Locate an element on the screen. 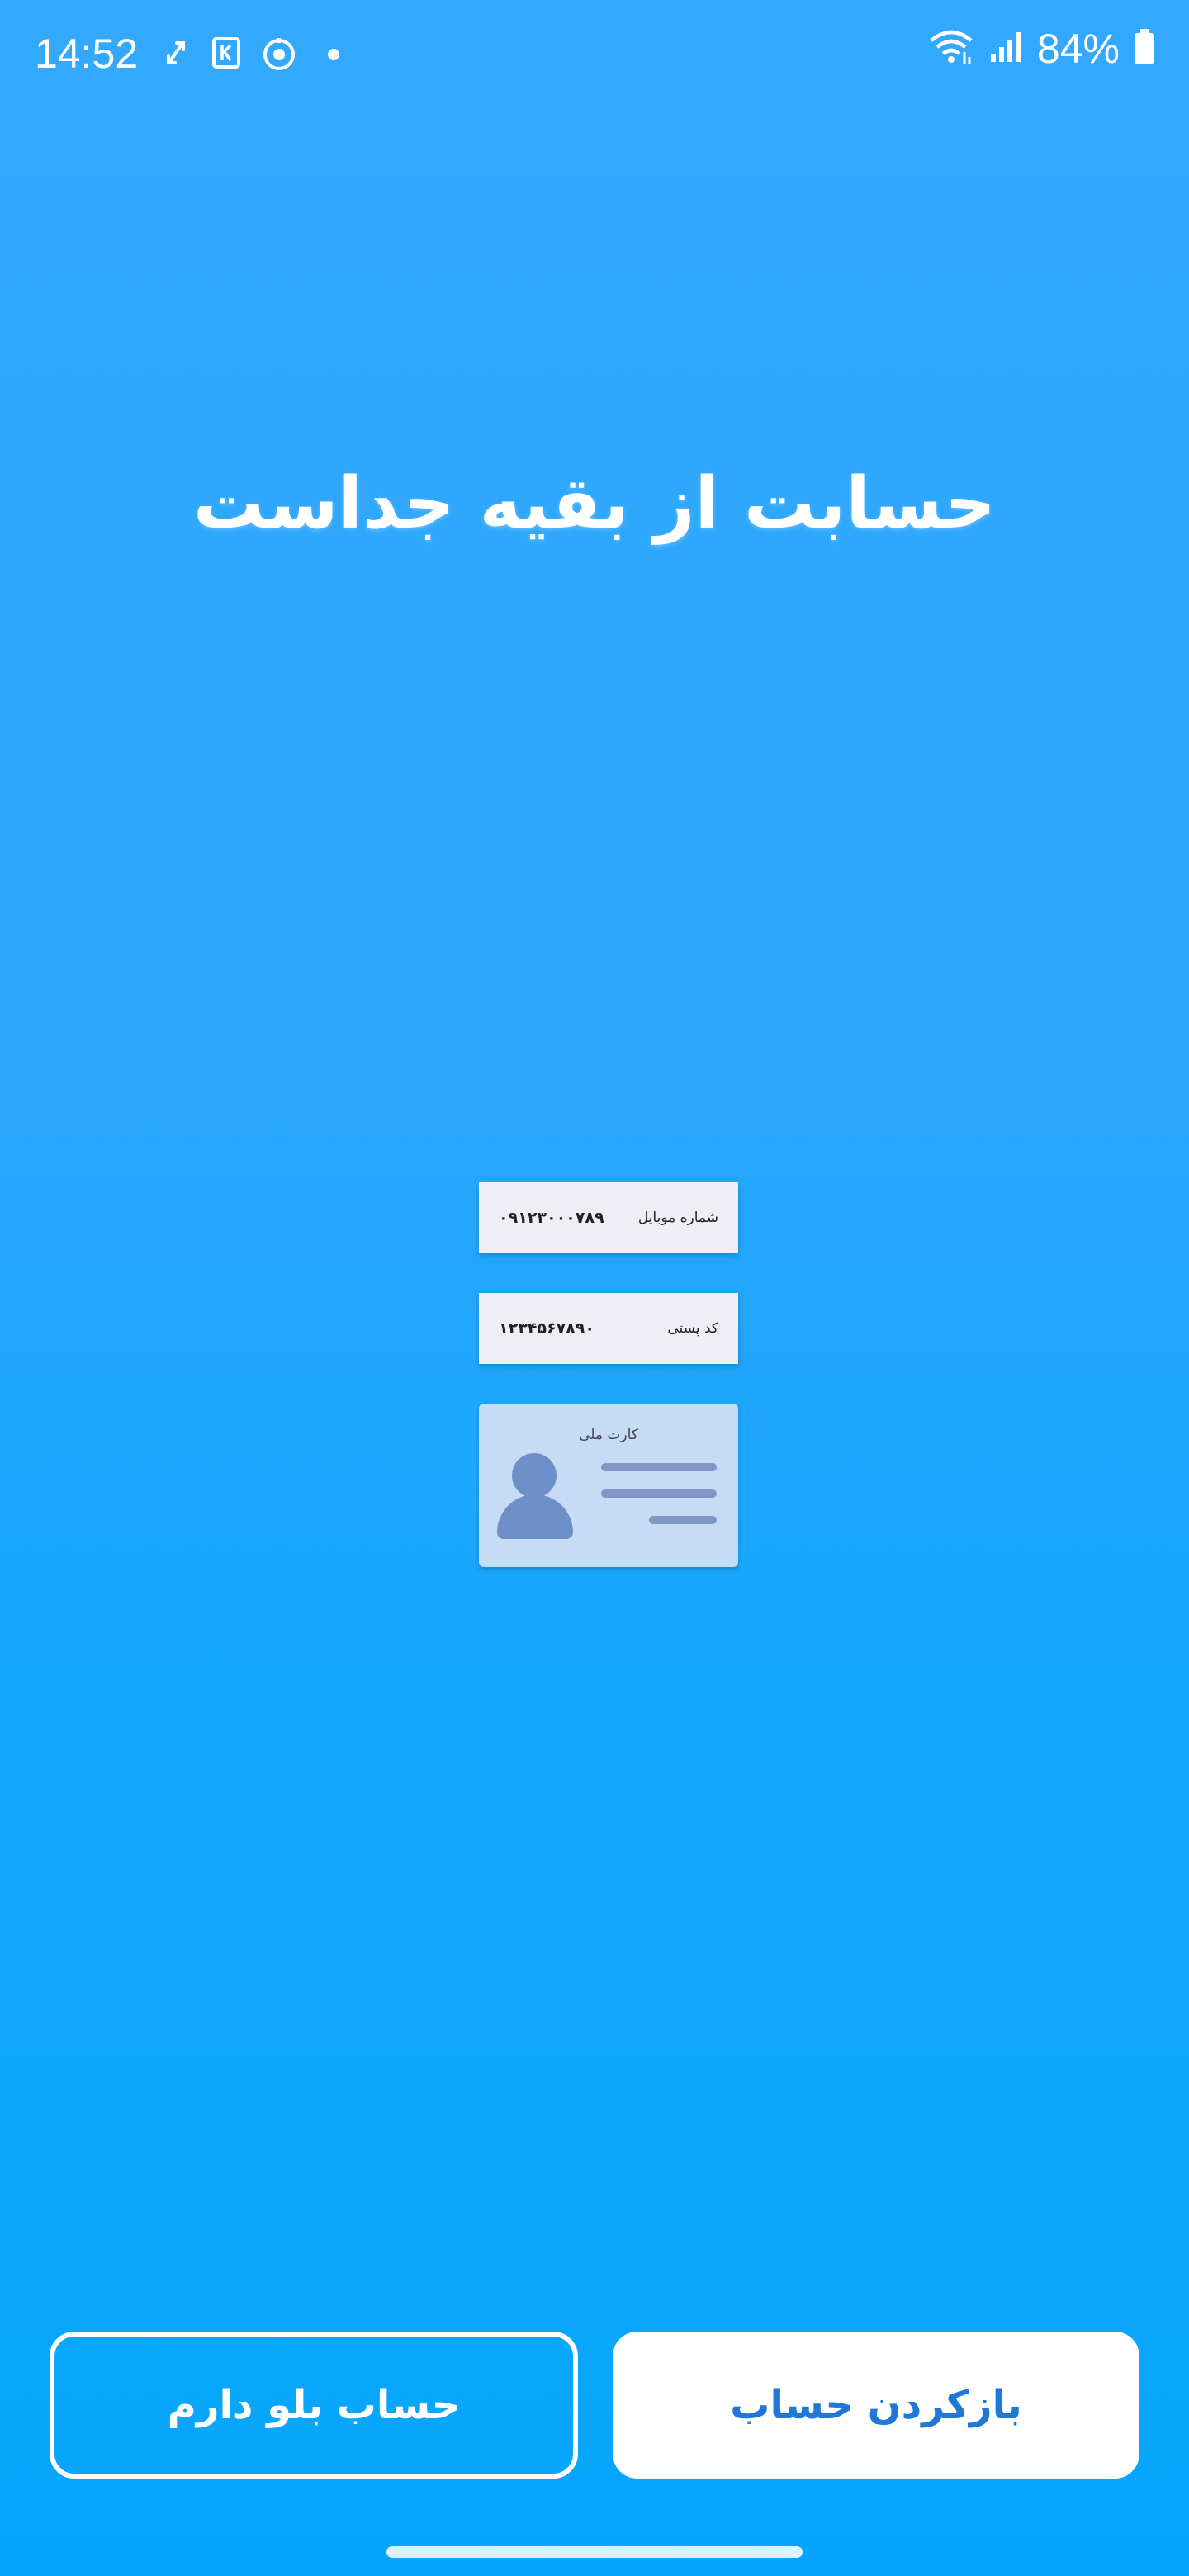 The height and width of the screenshot is (2576, 1189). status-right-group: 84% is located at coordinates (1042, 49).